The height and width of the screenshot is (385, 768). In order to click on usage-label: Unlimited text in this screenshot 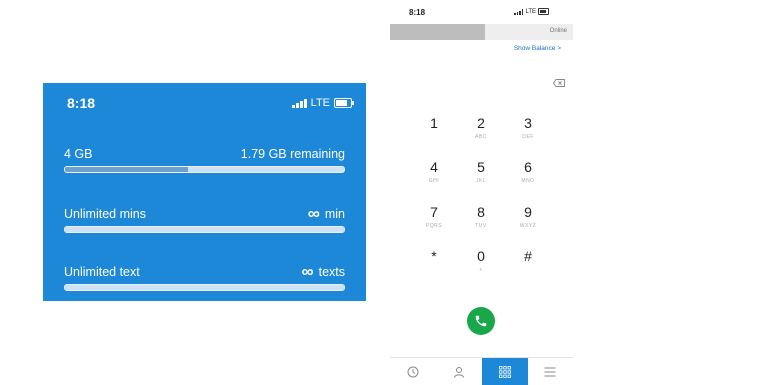, I will do `click(102, 272)`.